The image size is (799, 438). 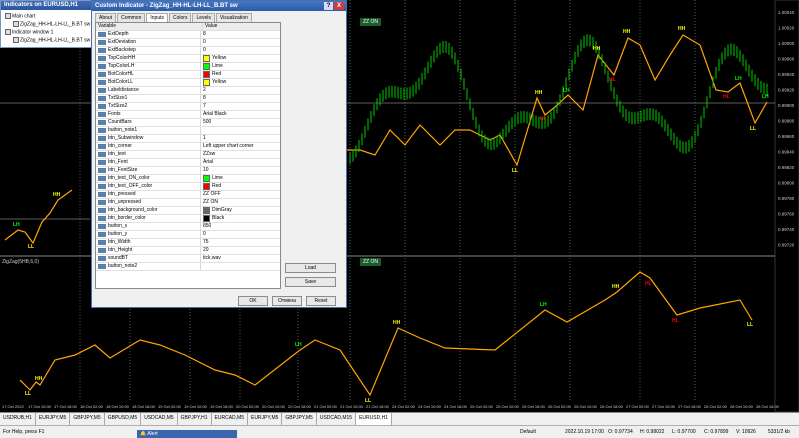 What do you see at coordinates (240, 210) in the screenshot?
I see `param-value: DimGray` at bounding box center [240, 210].